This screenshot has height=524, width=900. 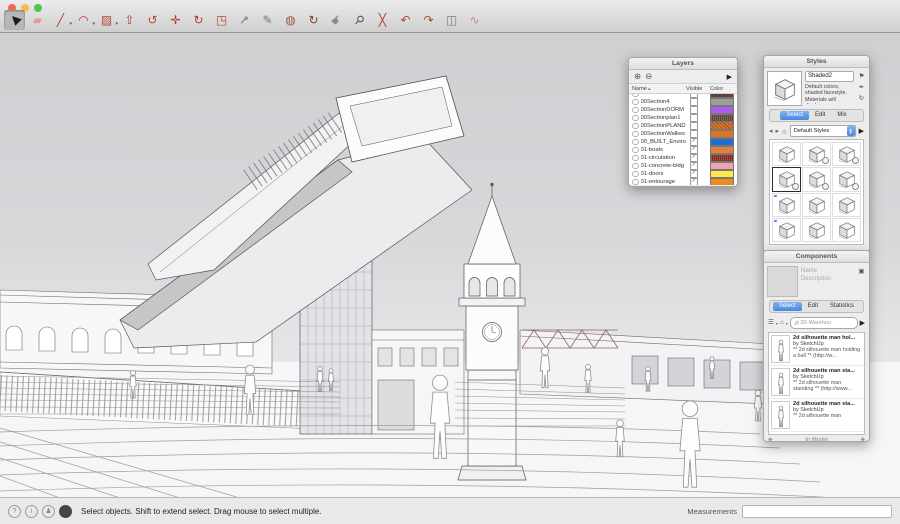 What do you see at coordinates (198, 20) in the screenshot?
I see `rotate-tool: ↻` at bounding box center [198, 20].